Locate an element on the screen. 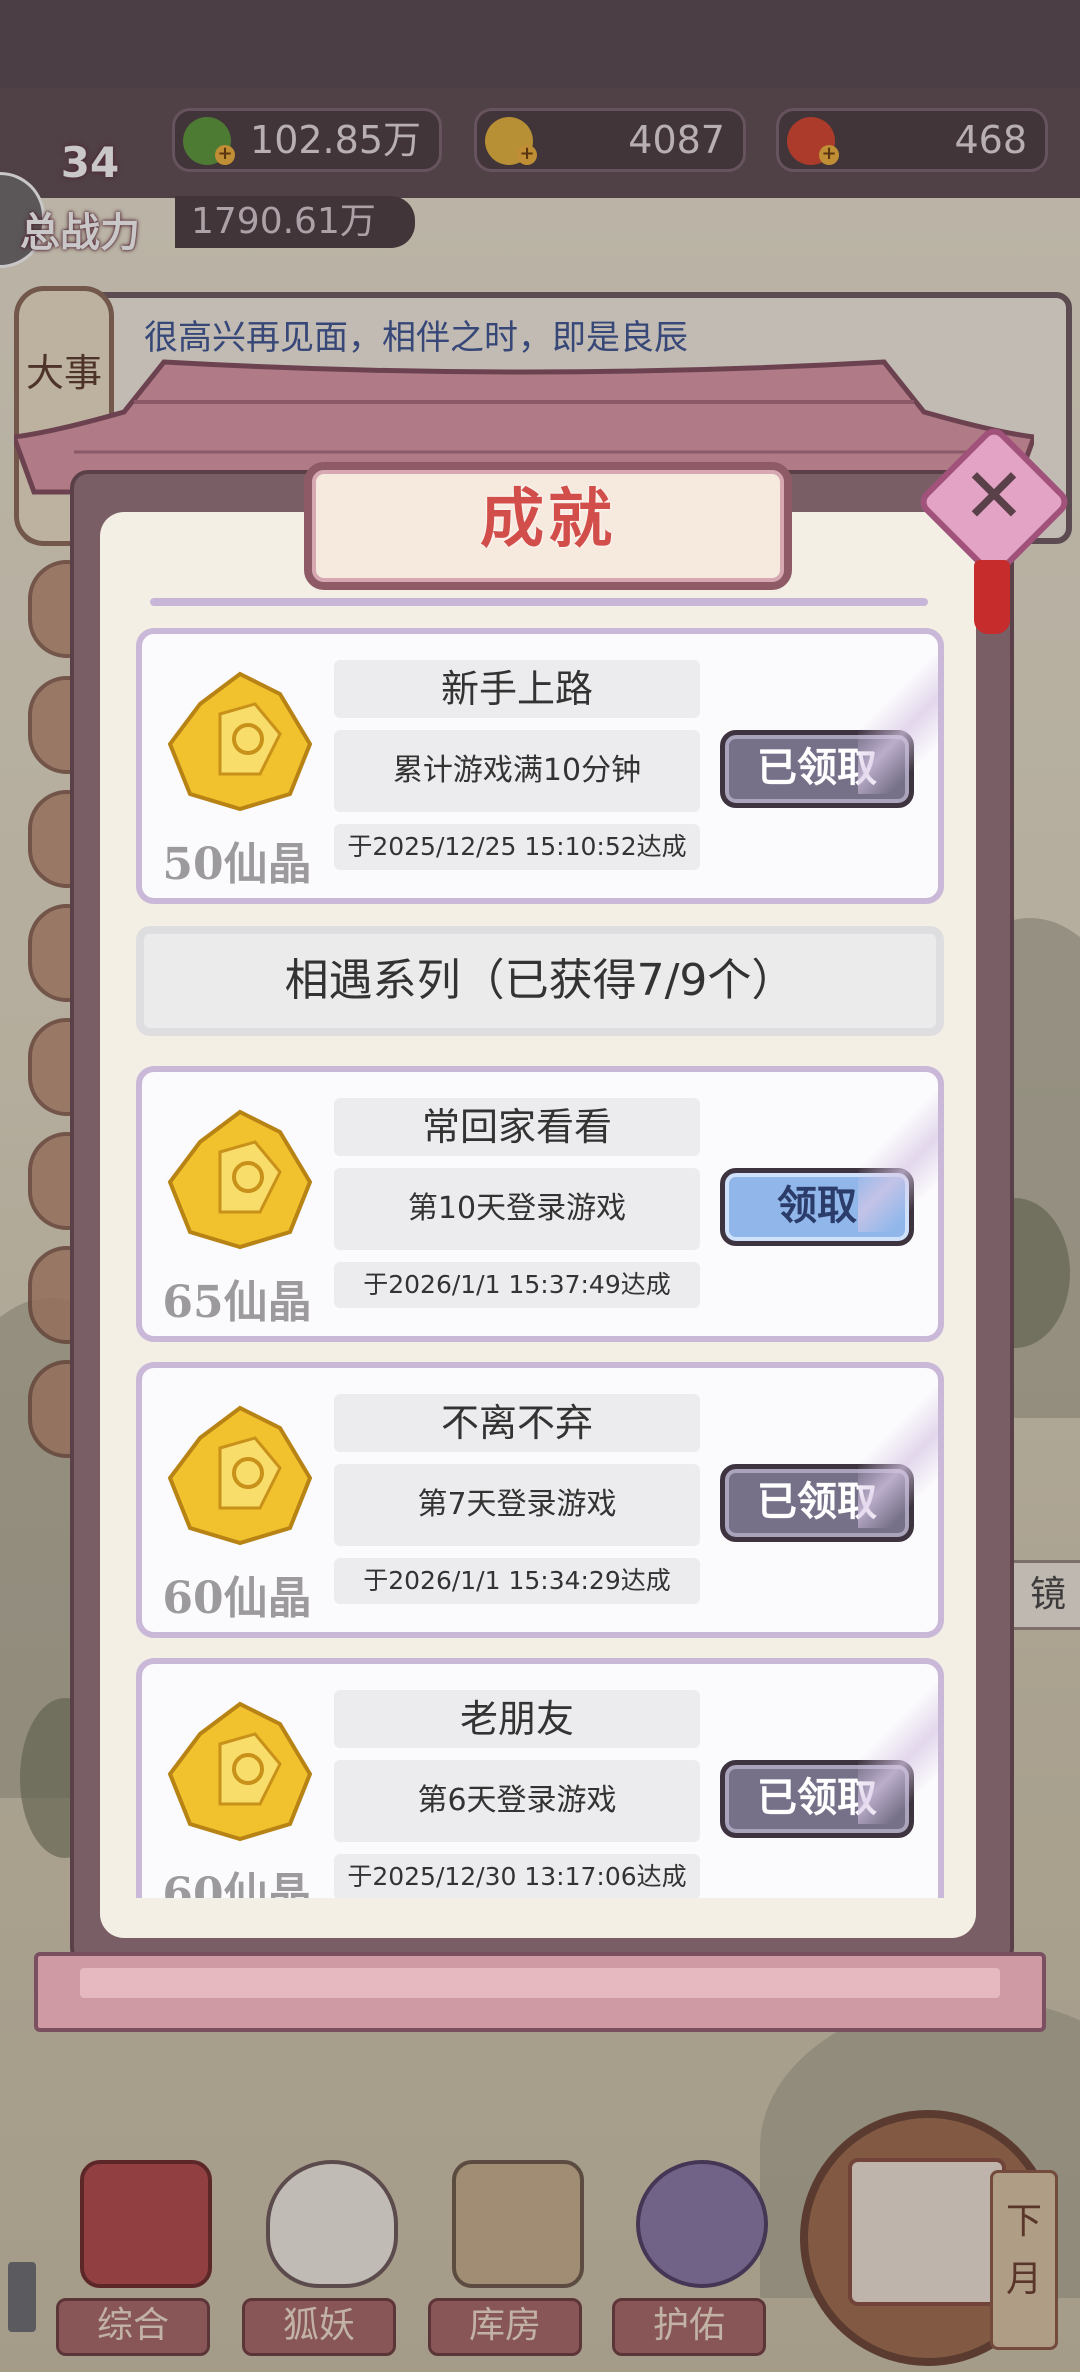 This screenshot has height=2372, width=1080. tassel-icon is located at coordinates (992, 597).